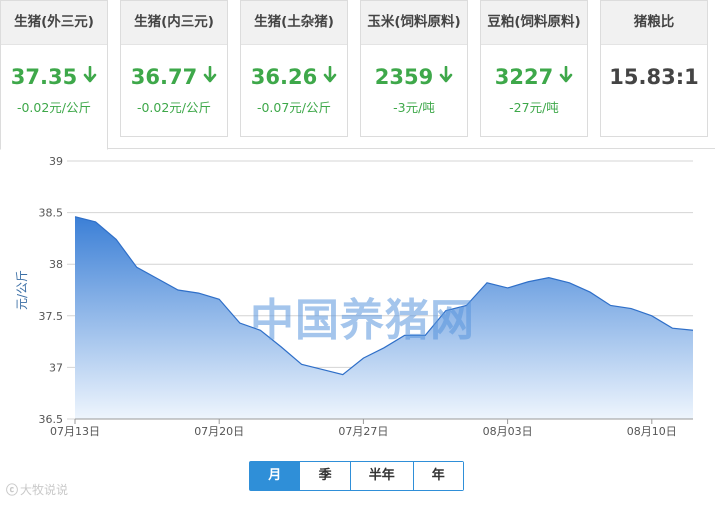 This screenshot has width=715, height=506. What do you see at coordinates (534, 23) in the screenshot?
I see `card-title: 豆粕(饲料原料)` at bounding box center [534, 23].